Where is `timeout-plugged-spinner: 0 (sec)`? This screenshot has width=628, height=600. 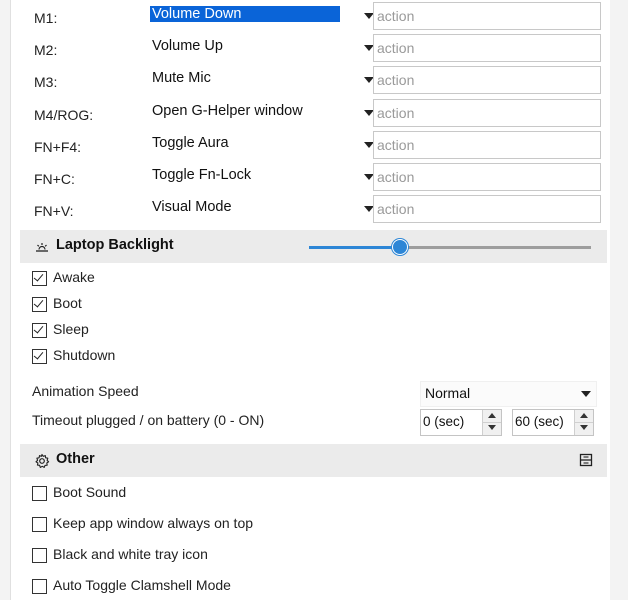
timeout-plugged-spinner: 0 (sec) is located at coordinates (461, 422).